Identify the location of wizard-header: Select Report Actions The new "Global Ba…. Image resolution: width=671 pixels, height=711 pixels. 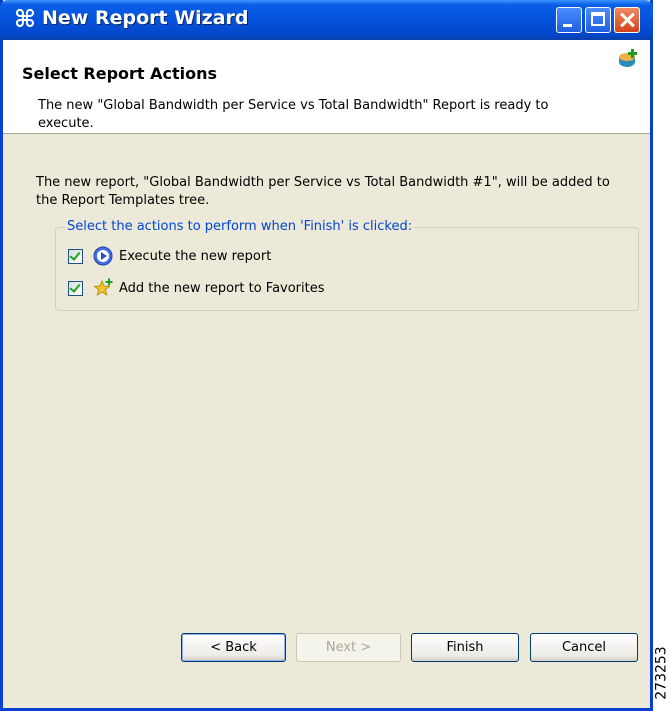
(326, 87).